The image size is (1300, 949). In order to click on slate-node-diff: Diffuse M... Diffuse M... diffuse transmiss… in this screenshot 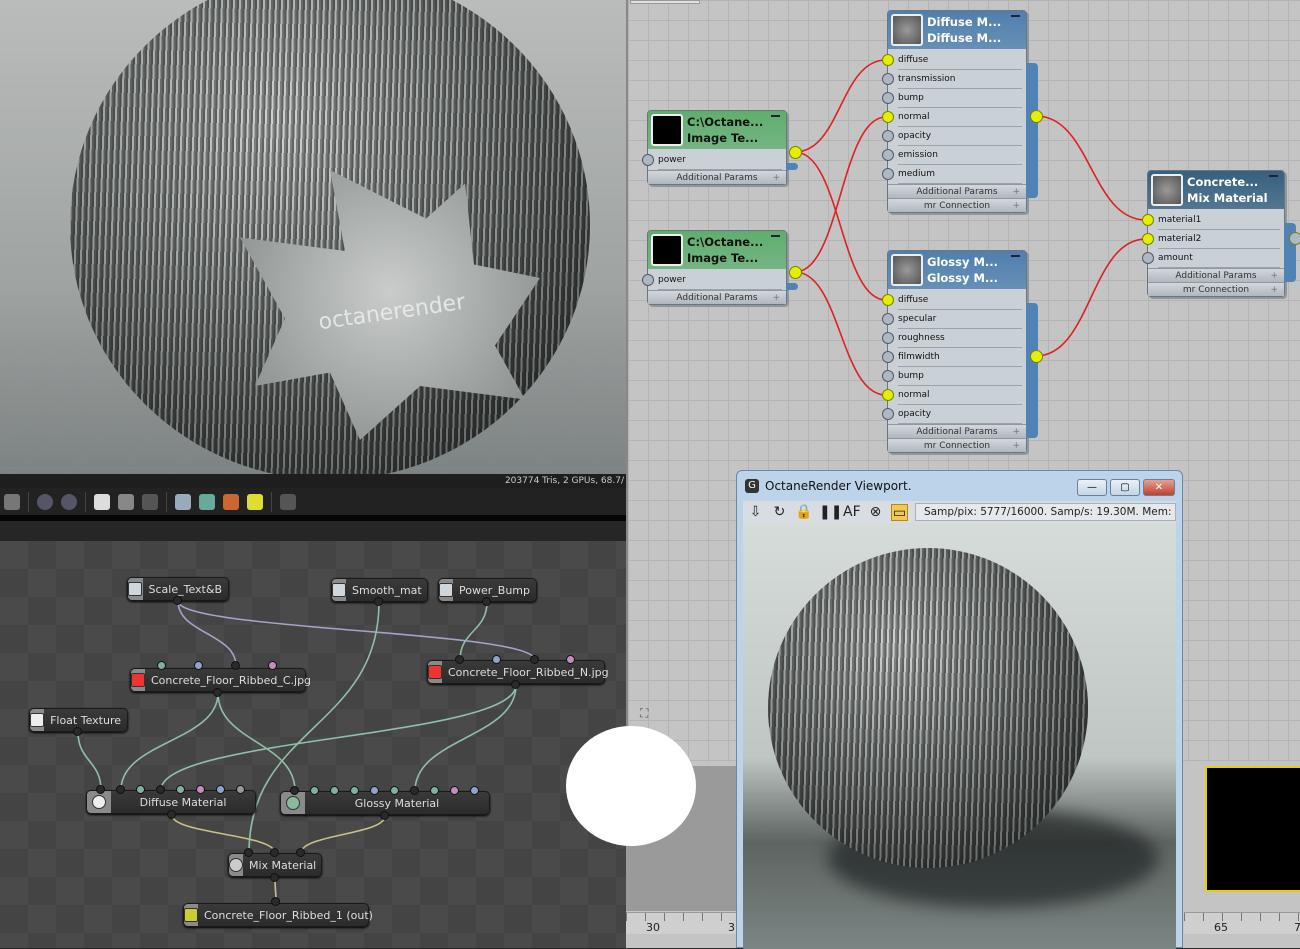, I will do `click(960, 111)`.